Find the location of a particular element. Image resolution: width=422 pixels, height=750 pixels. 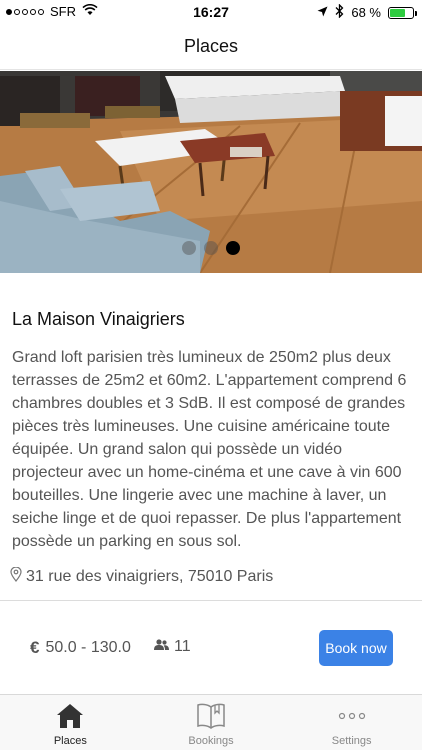

home-icon is located at coordinates (70, 716).